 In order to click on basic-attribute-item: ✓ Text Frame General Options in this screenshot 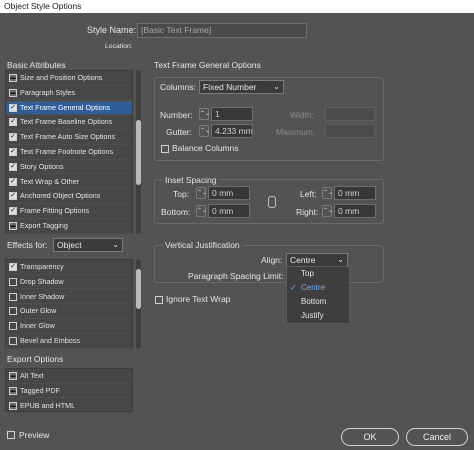, I will do `click(69, 108)`.